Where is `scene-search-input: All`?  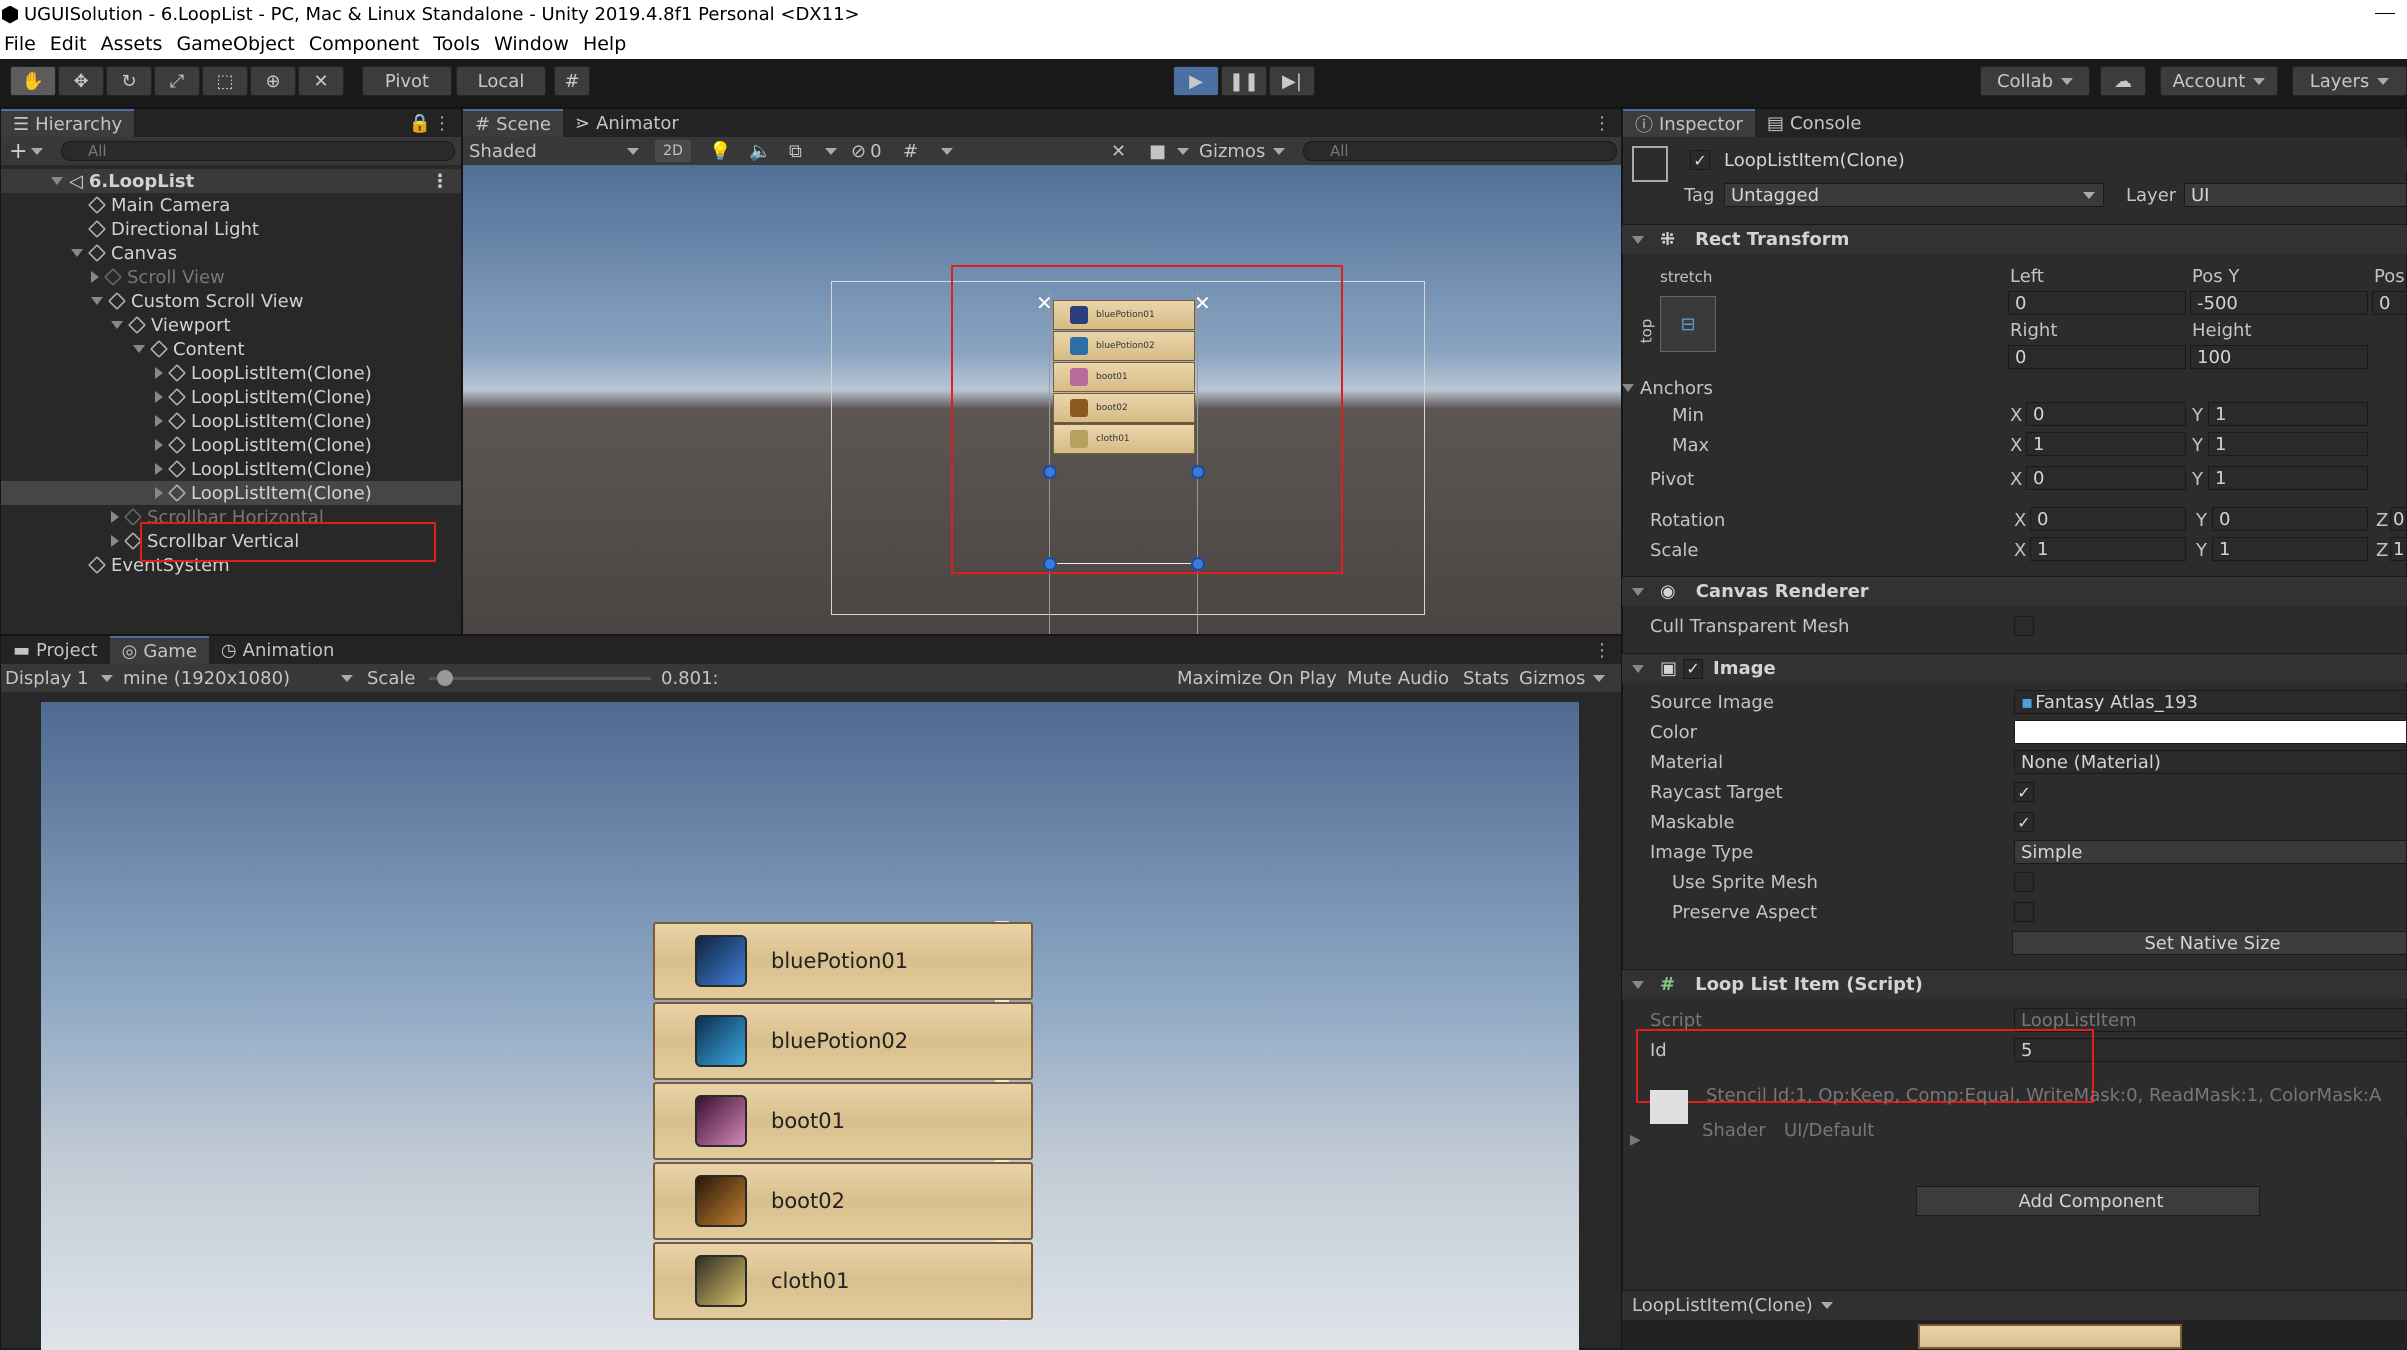 scene-search-input: All is located at coordinates (1460, 151).